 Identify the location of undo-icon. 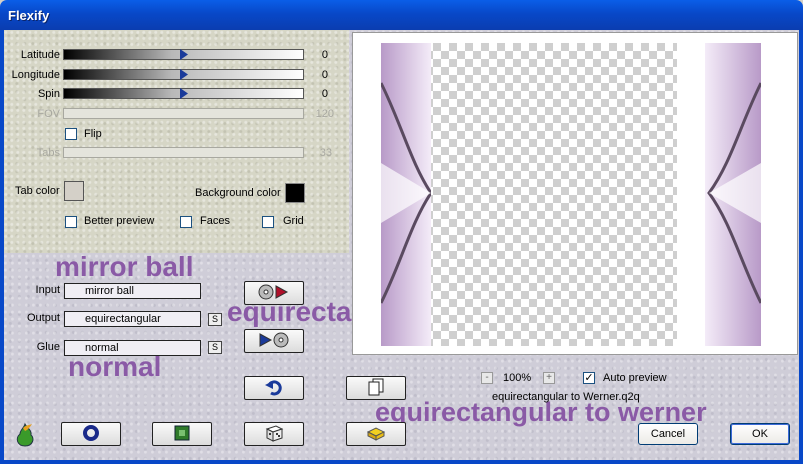
(274, 388).